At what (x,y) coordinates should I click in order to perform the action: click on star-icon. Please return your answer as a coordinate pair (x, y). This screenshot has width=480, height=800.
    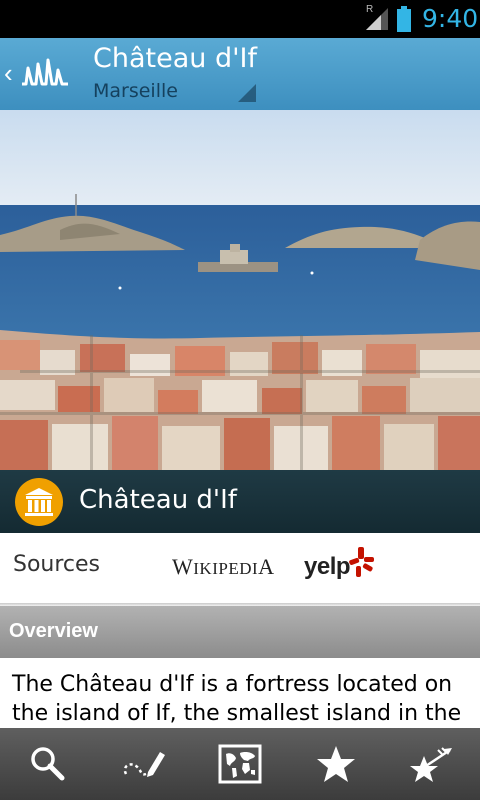
    Looking at the image, I should click on (336, 764).